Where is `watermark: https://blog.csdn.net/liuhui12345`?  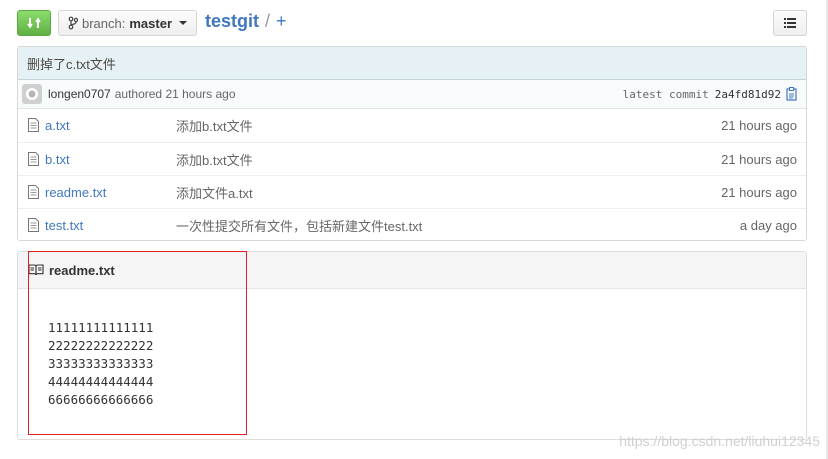 watermark: https://blog.csdn.net/liuhui12345 is located at coordinates (719, 441).